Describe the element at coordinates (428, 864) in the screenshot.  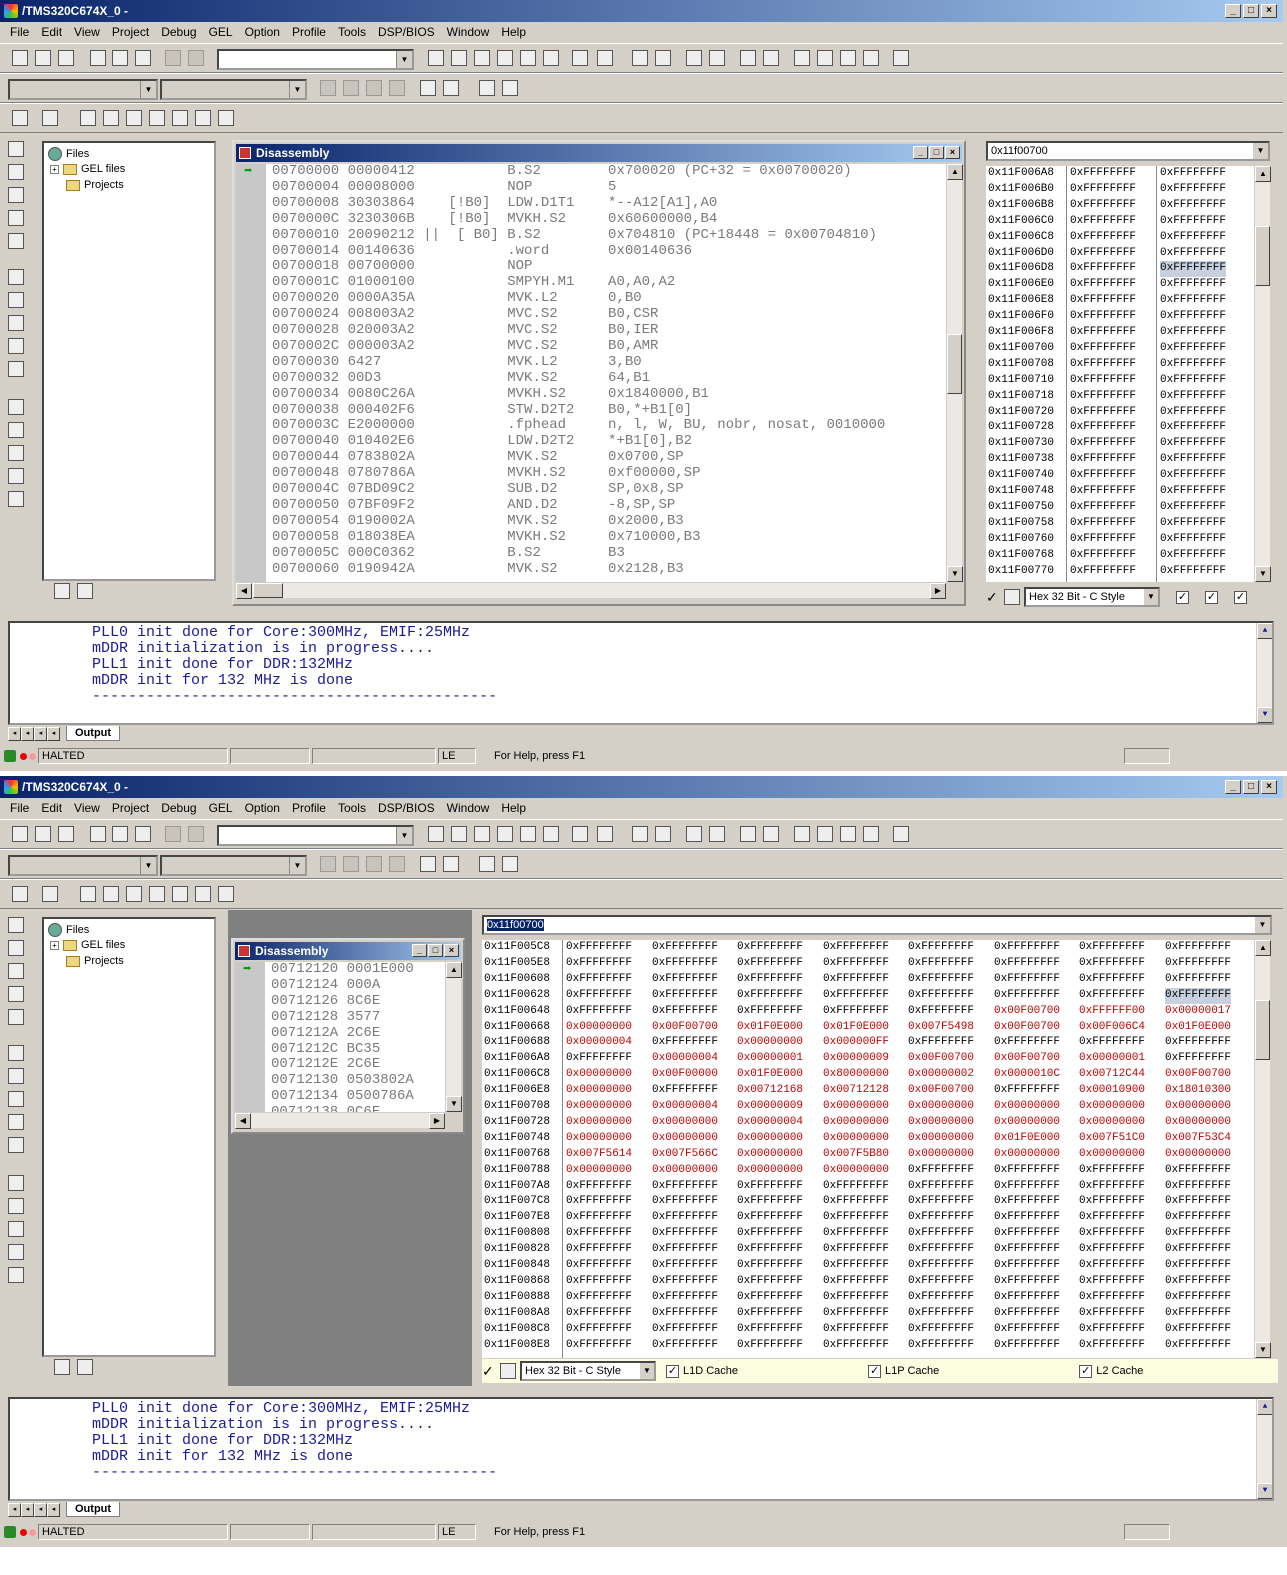
I see `hand-icon` at that location.